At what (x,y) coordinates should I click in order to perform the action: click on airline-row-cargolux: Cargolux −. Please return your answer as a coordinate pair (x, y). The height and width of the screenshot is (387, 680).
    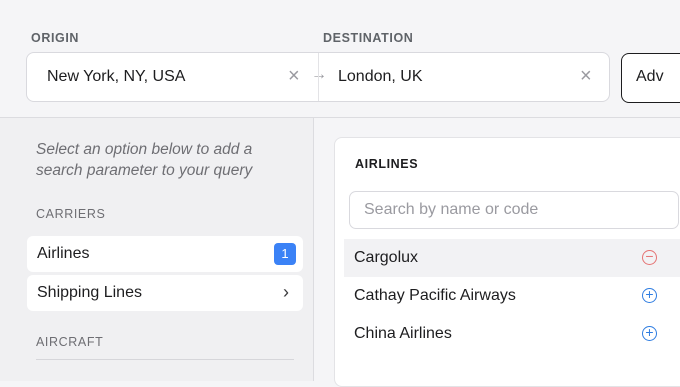
    Looking at the image, I should click on (512, 258).